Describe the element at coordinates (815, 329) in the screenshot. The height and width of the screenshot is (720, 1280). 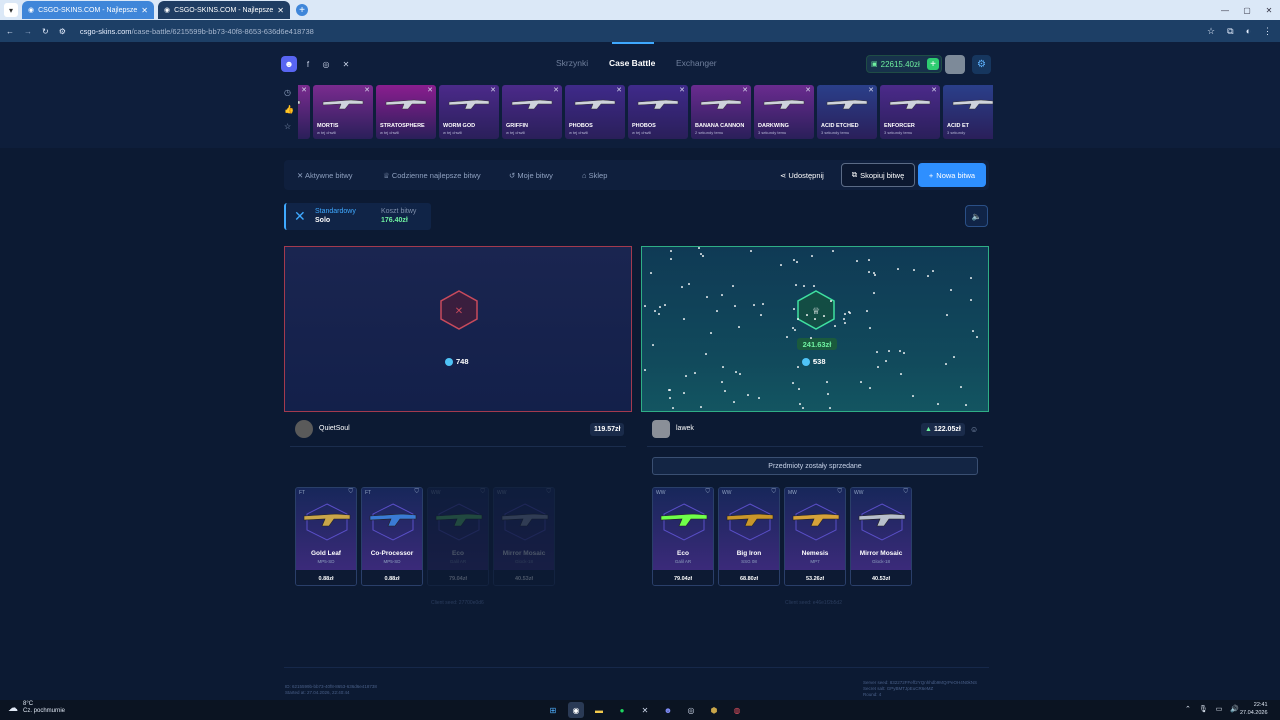
I see `player-2-panel: ♕ 241.63zł 538` at that location.